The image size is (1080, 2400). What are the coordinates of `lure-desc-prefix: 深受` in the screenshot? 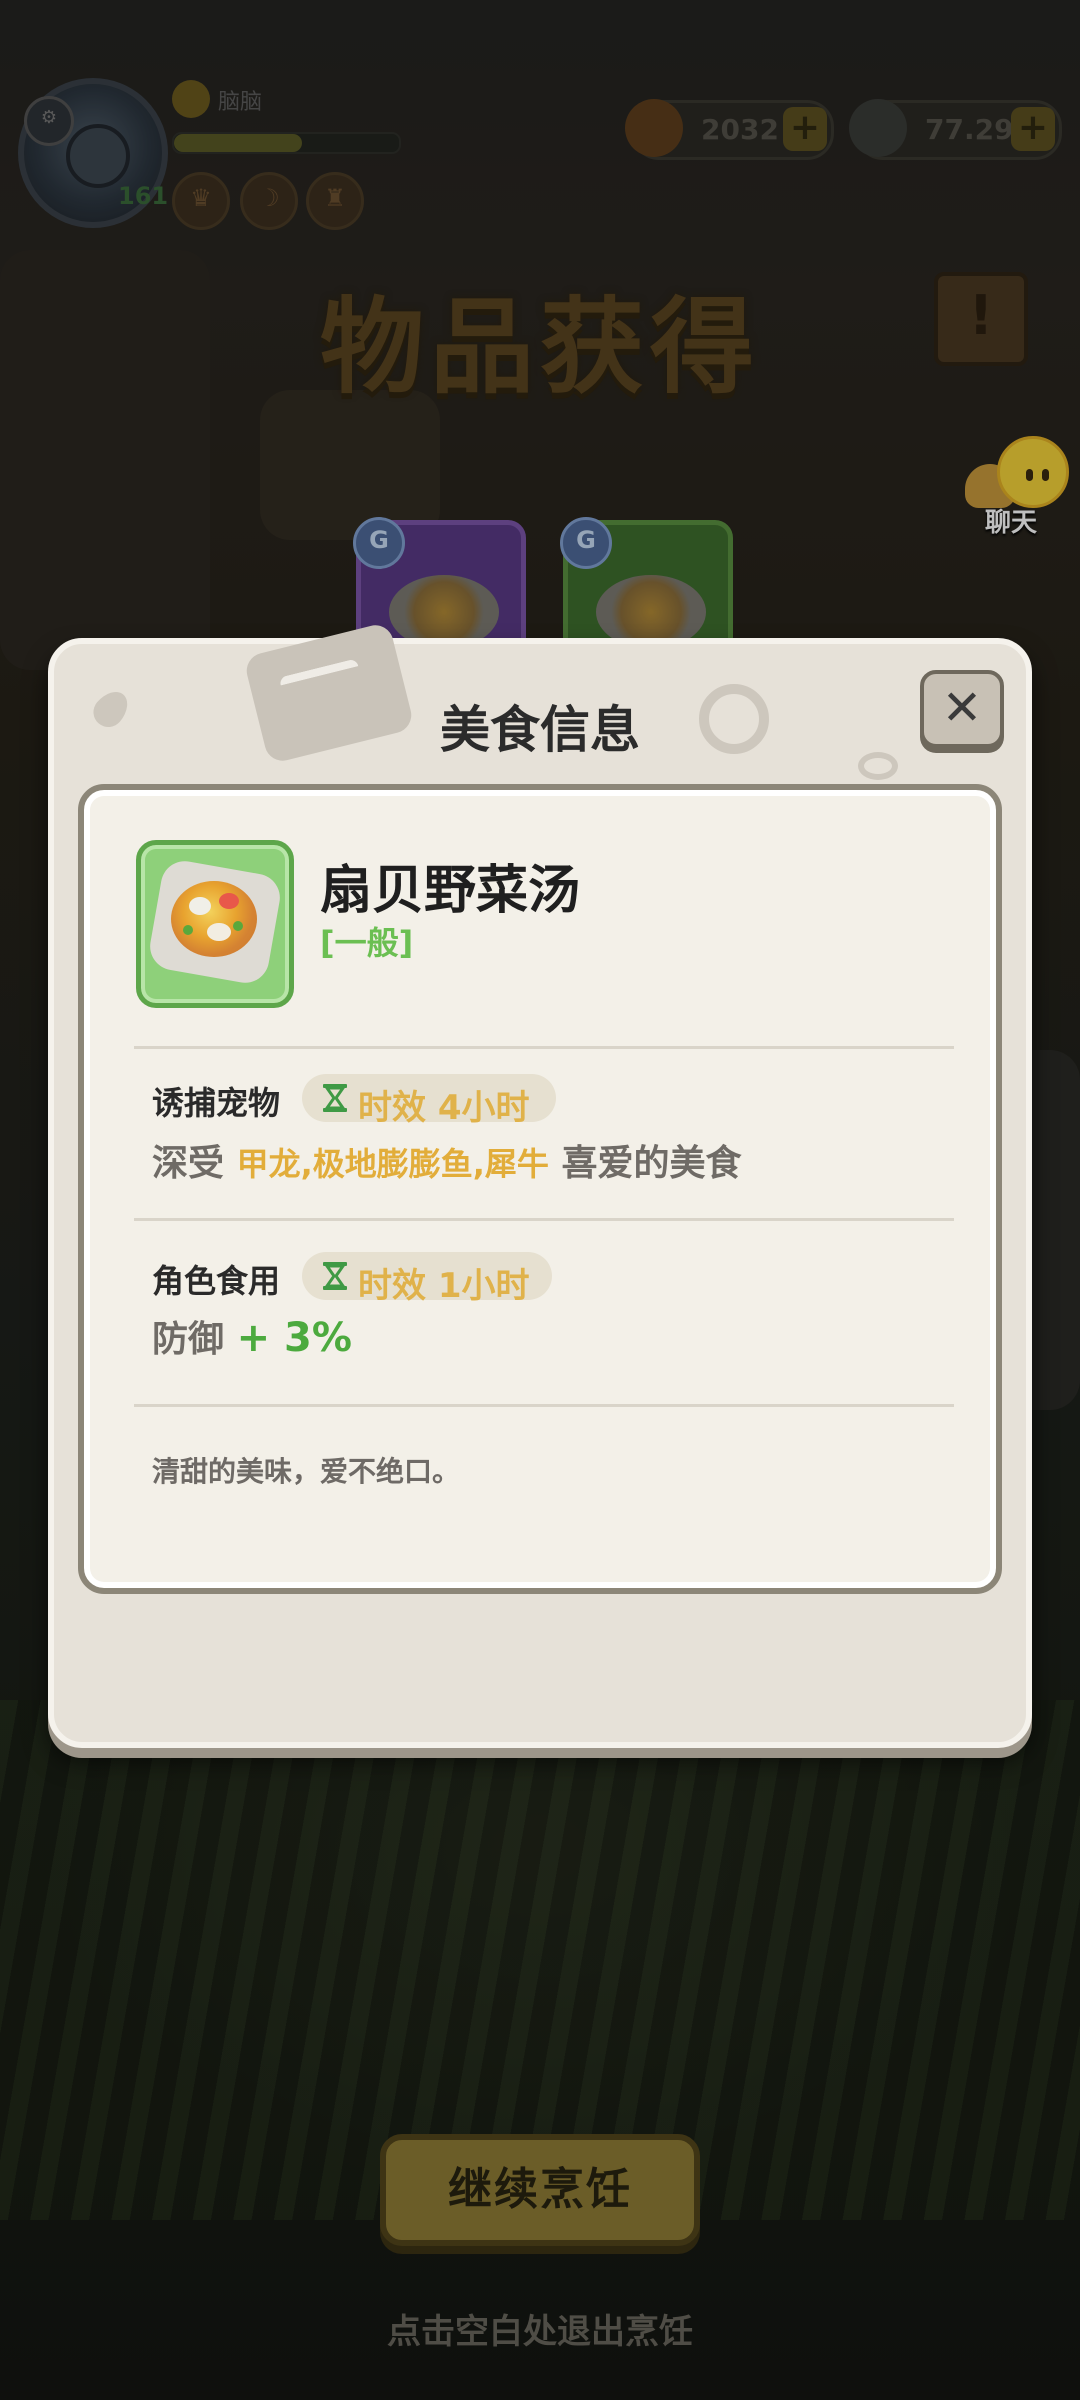 It's located at (188, 1163).